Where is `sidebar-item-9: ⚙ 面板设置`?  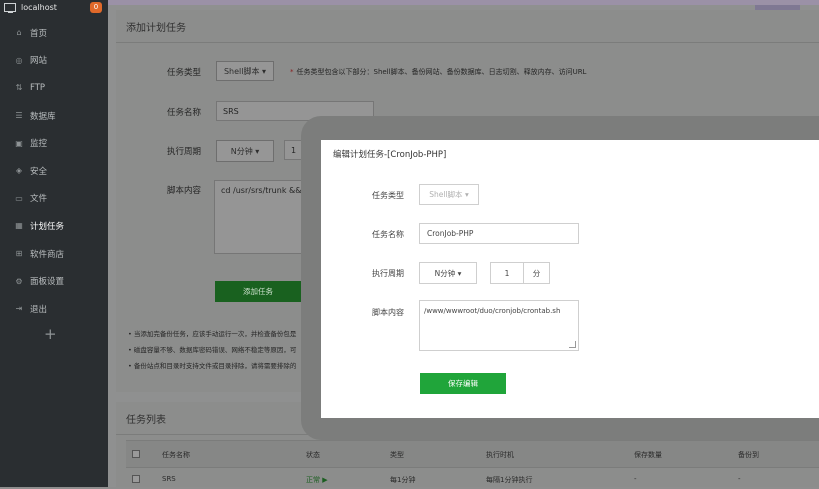 sidebar-item-9: ⚙ 面板设置 is located at coordinates (54, 281).